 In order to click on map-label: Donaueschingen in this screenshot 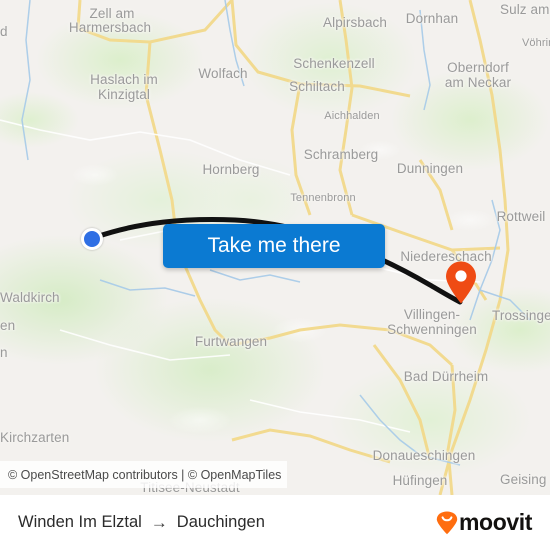, I will do `click(424, 455)`.